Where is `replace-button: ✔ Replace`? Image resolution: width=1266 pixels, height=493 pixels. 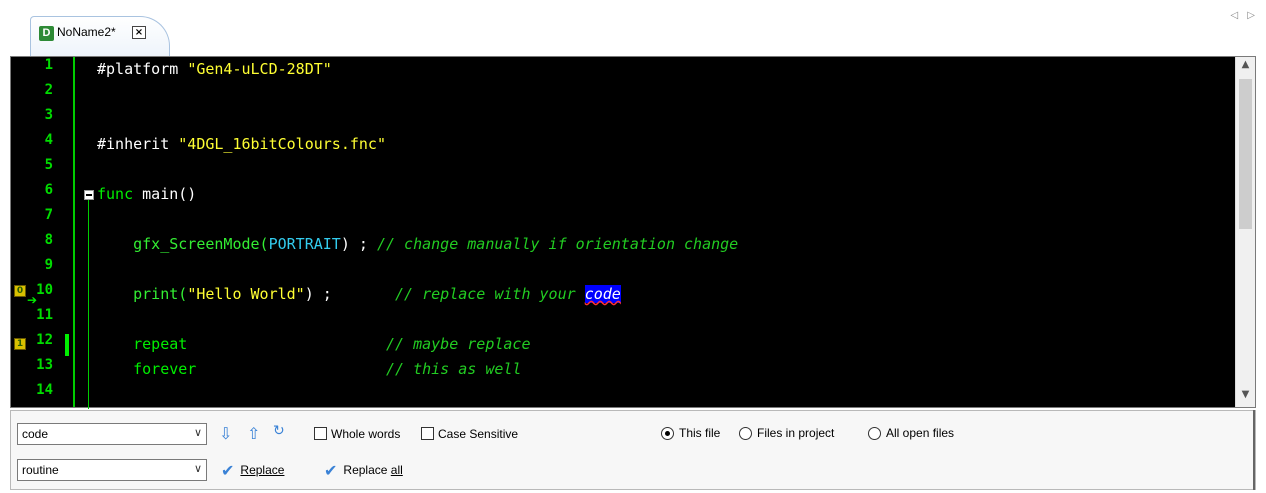 replace-button: ✔ Replace is located at coordinates (252, 470).